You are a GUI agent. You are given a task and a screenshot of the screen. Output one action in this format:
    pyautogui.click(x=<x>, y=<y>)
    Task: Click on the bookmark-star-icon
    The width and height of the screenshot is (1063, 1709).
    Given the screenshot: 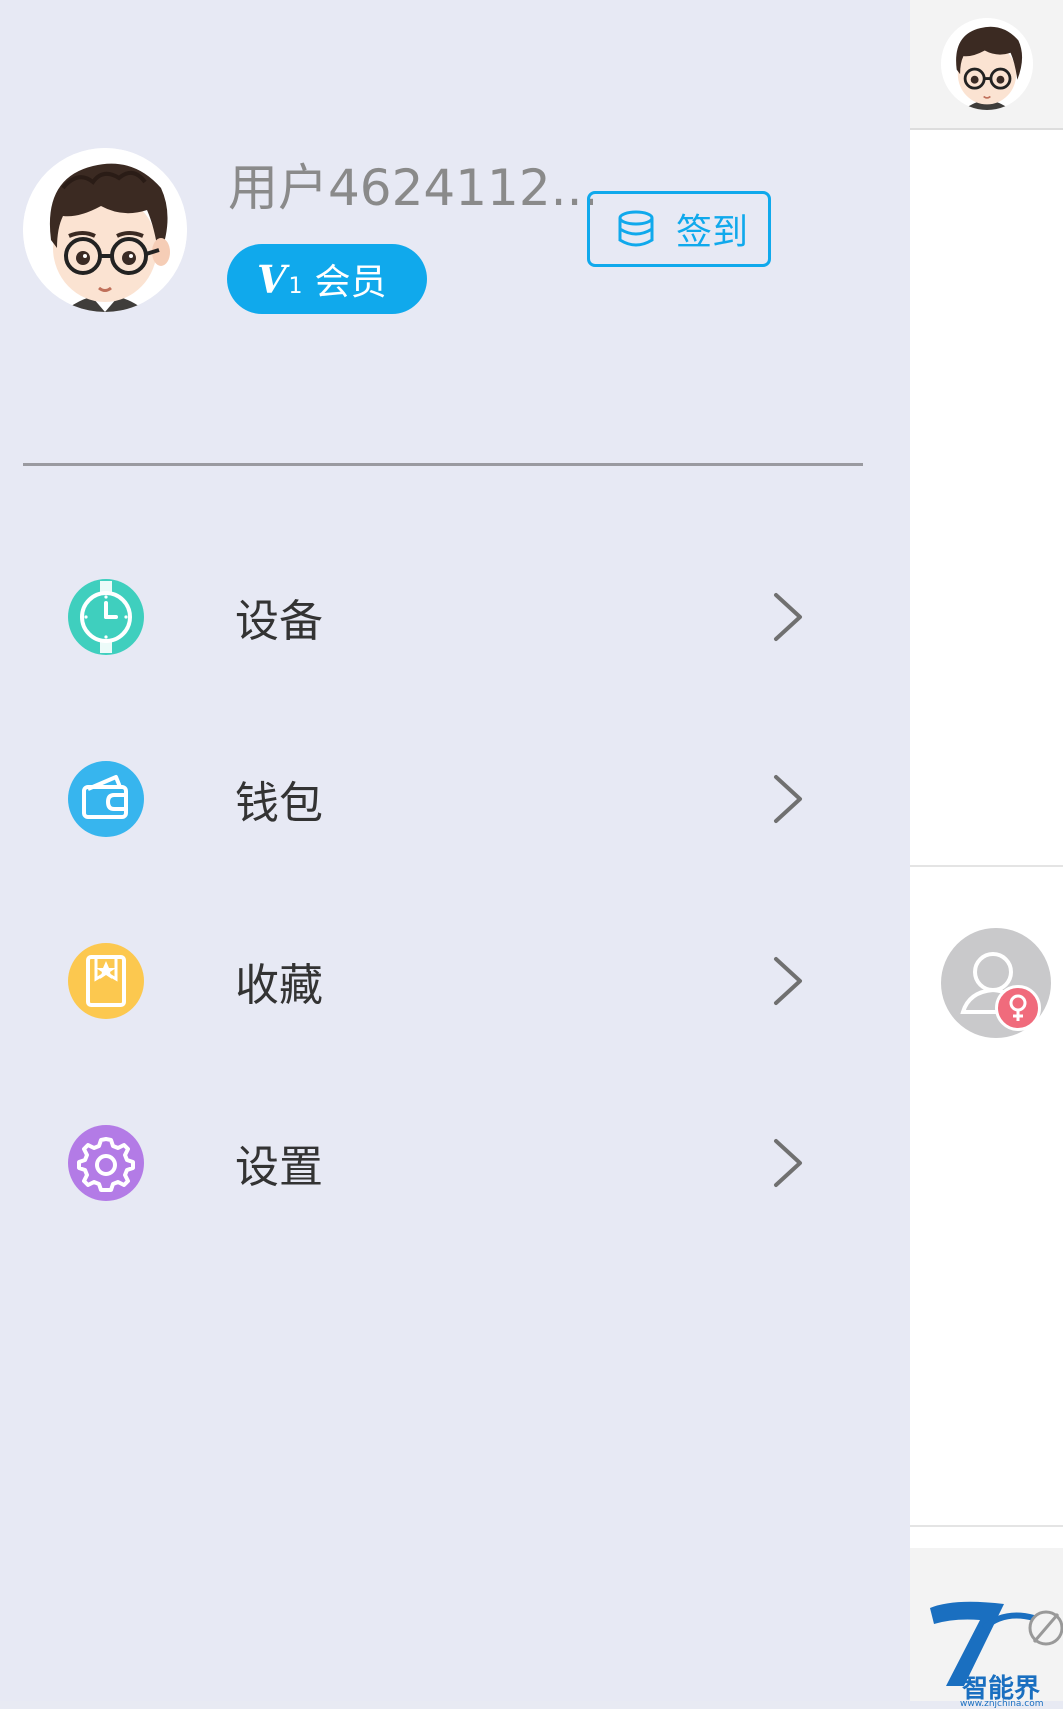 What is the action you would take?
    pyautogui.click(x=106, y=981)
    